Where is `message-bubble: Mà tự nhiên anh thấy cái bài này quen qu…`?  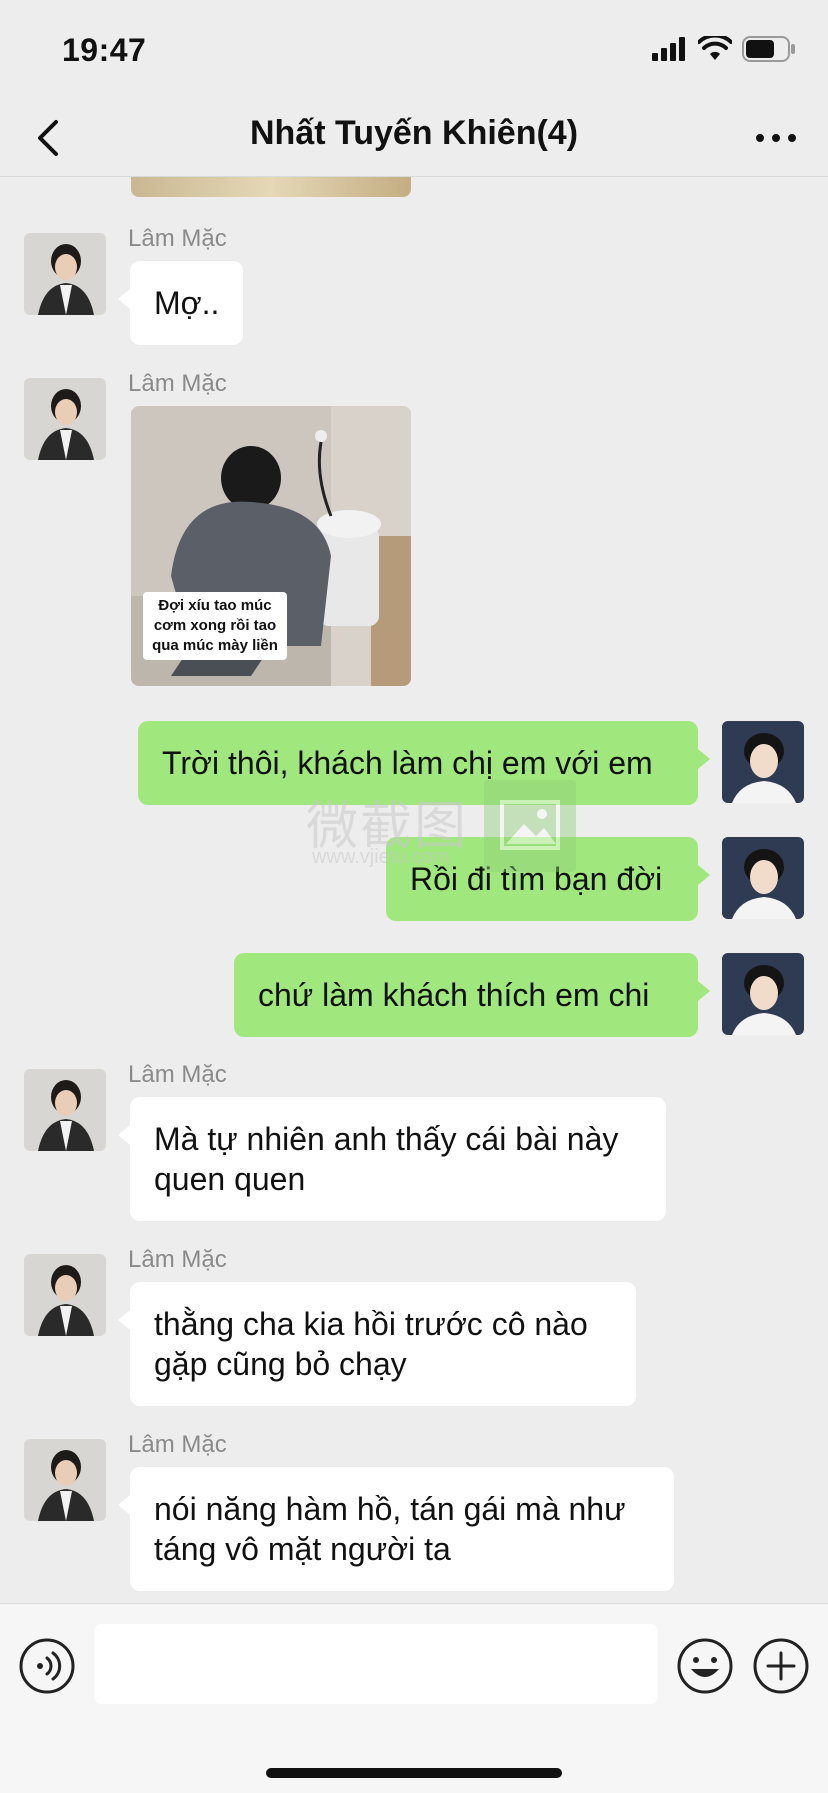 message-bubble: Mà tự nhiên anh thấy cái bài này quen qu… is located at coordinates (392, 1159).